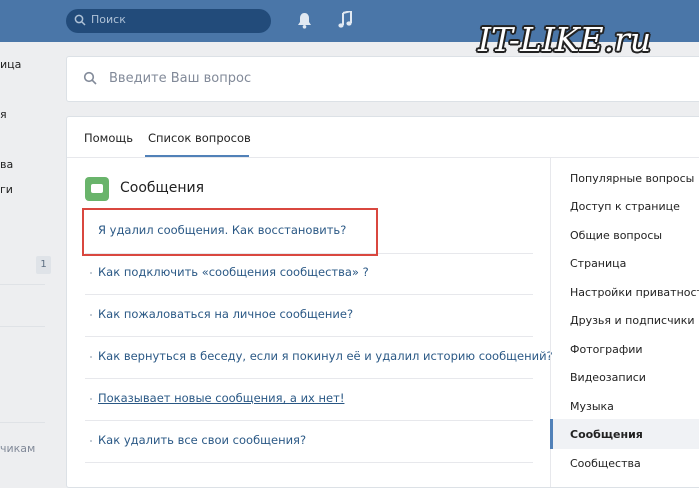 This screenshot has width=699, height=488. Describe the element at coordinates (230, 232) in the screenshot. I see `highlight-box` at that location.